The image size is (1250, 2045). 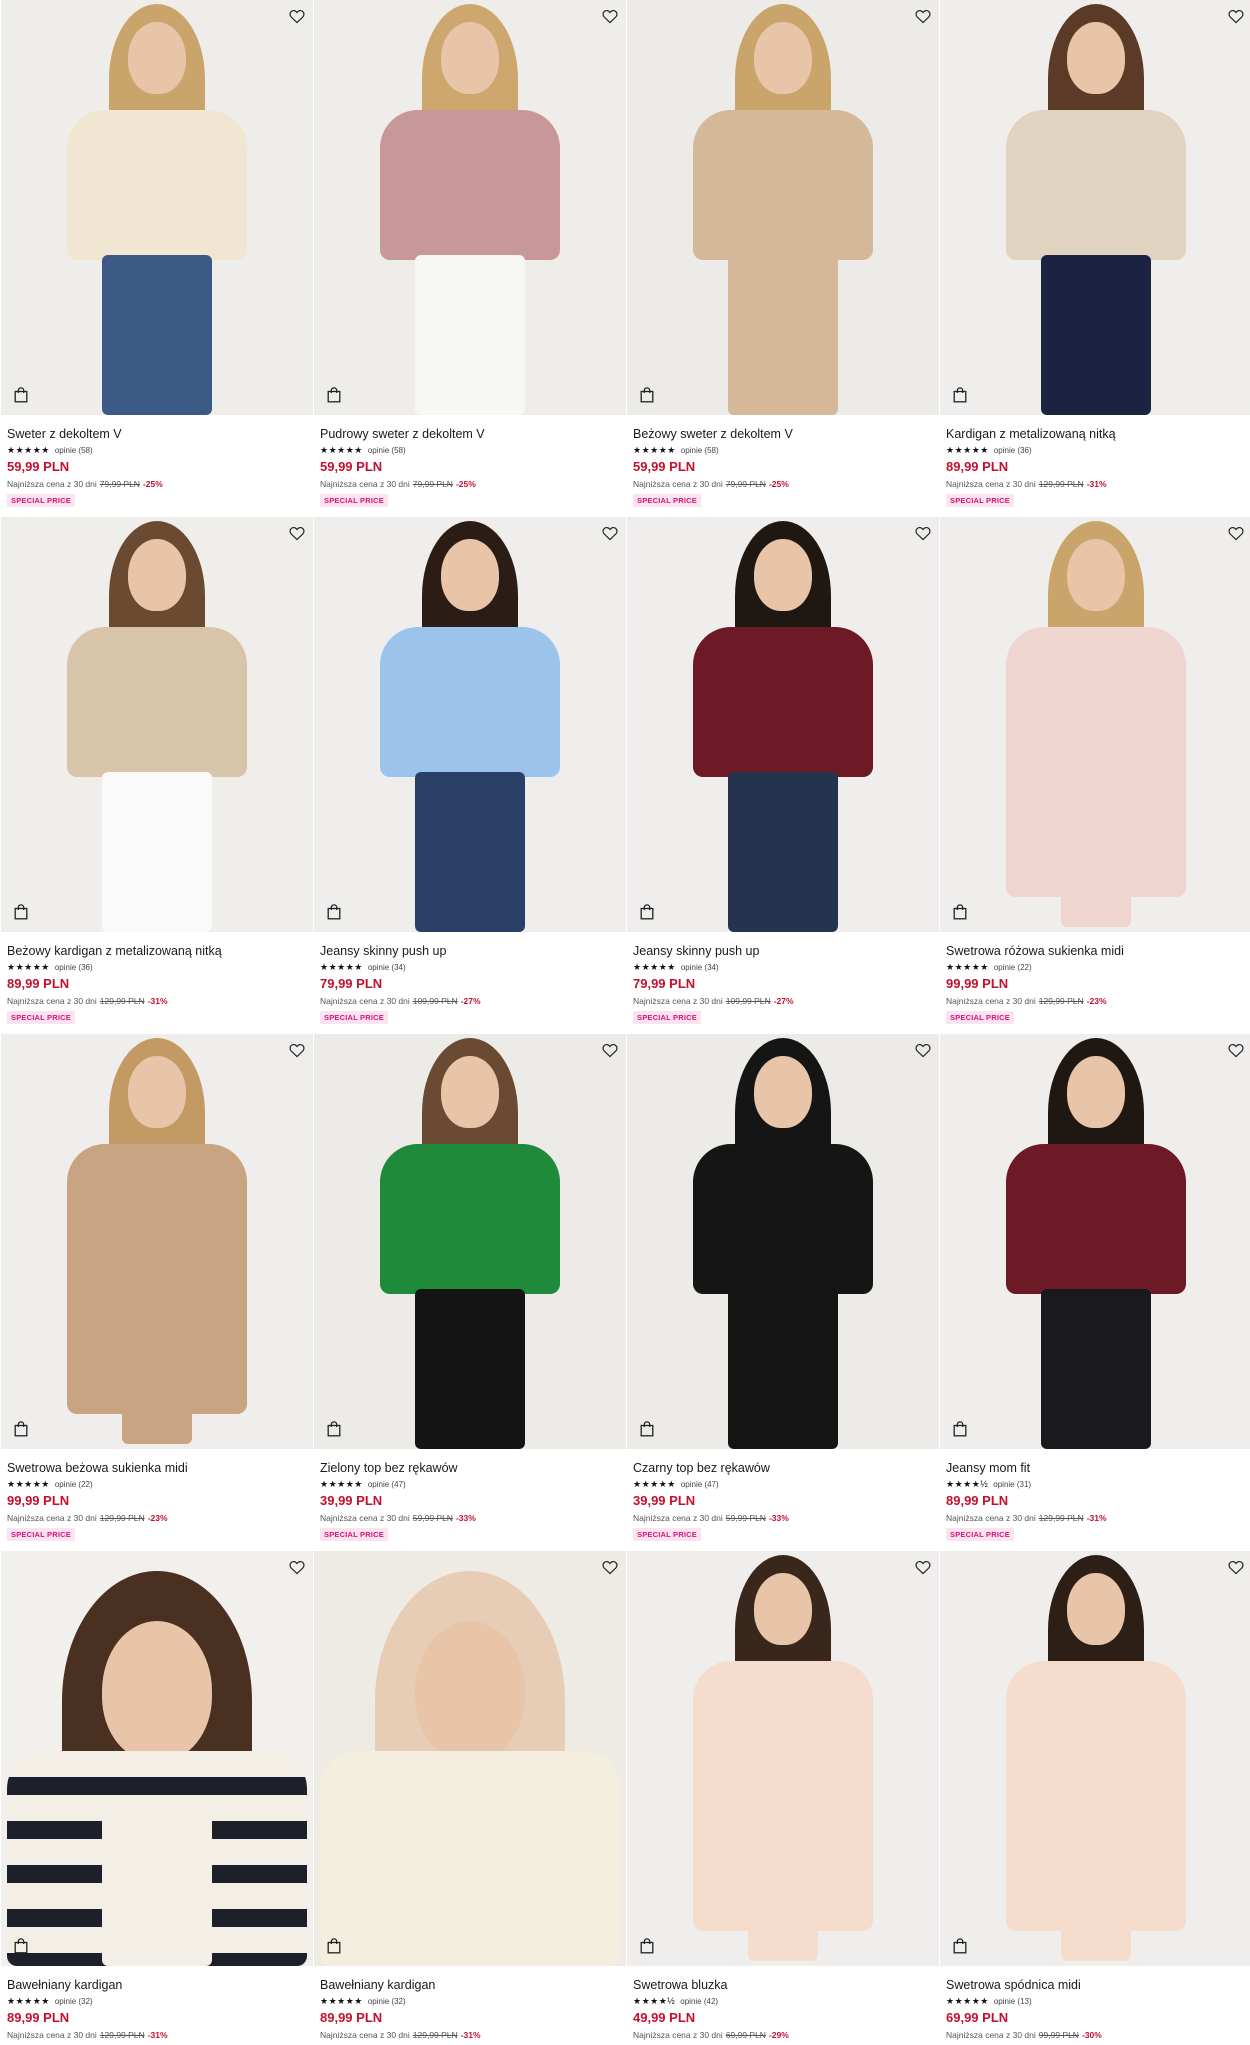 What do you see at coordinates (470, 434) in the screenshot?
I see `product-name: Pudrowy sweter z dekoltem V` at bounding box center [470, 434].